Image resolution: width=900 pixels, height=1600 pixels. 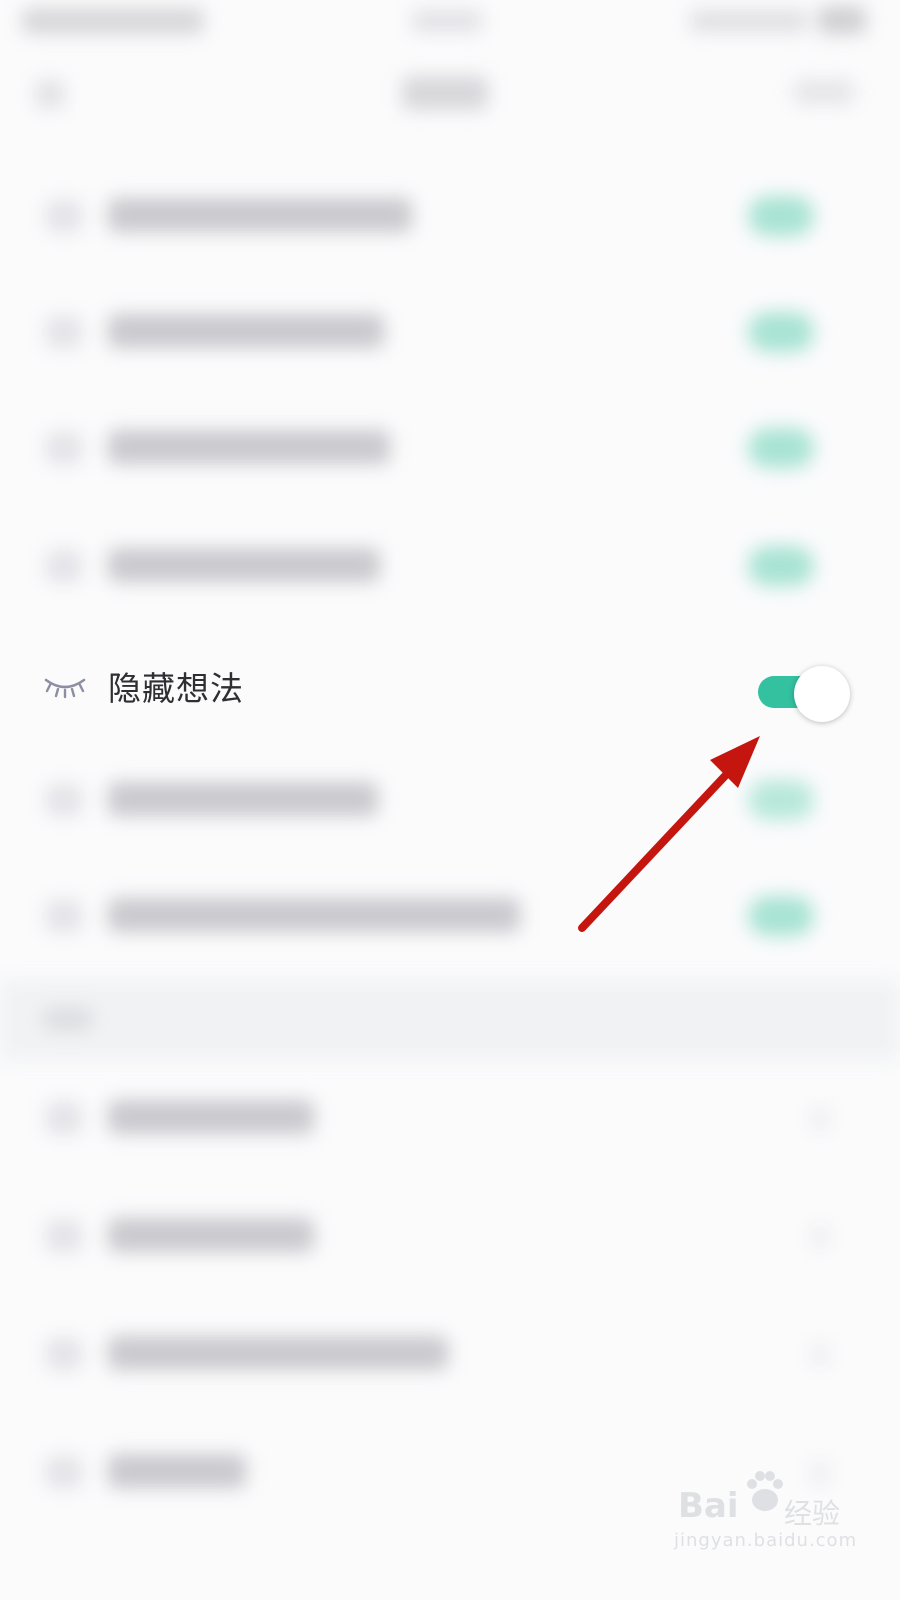 What do you see at coordinates (669, 834) in the screenshot?
I see `annotation-arrow` at bounding box center [669, 834].